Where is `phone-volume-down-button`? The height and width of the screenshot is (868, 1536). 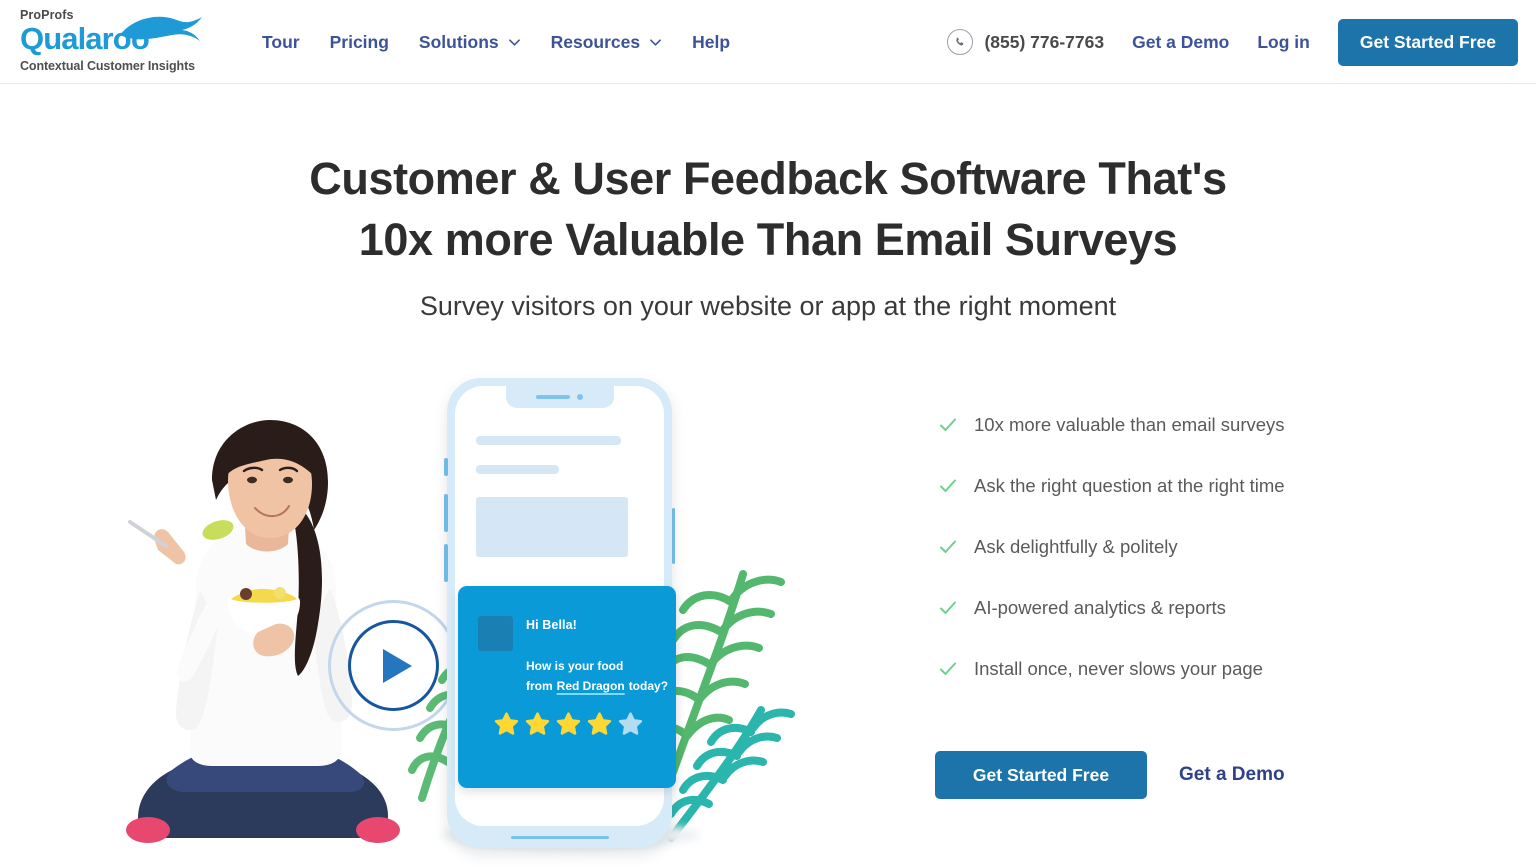 phone-volume-down-button is located at coordinates (446, 563).